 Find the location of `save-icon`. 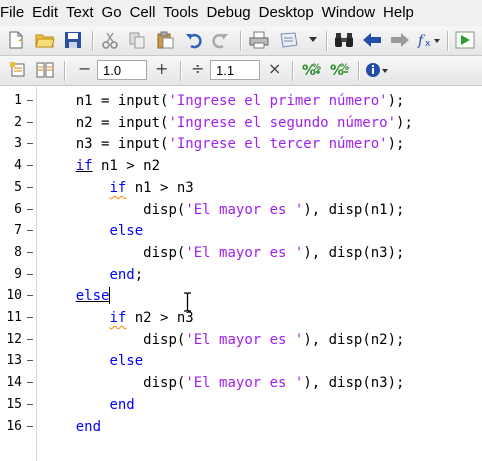

save-icon is located at coordinates (73, 40).